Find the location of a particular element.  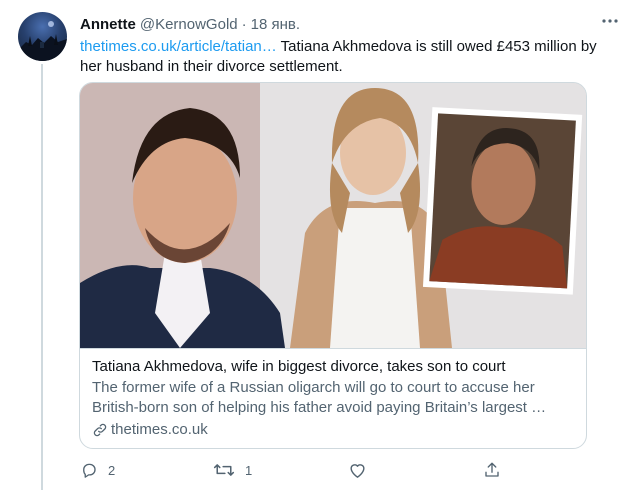

more-dots-icon is located at coordinates (610, 21).